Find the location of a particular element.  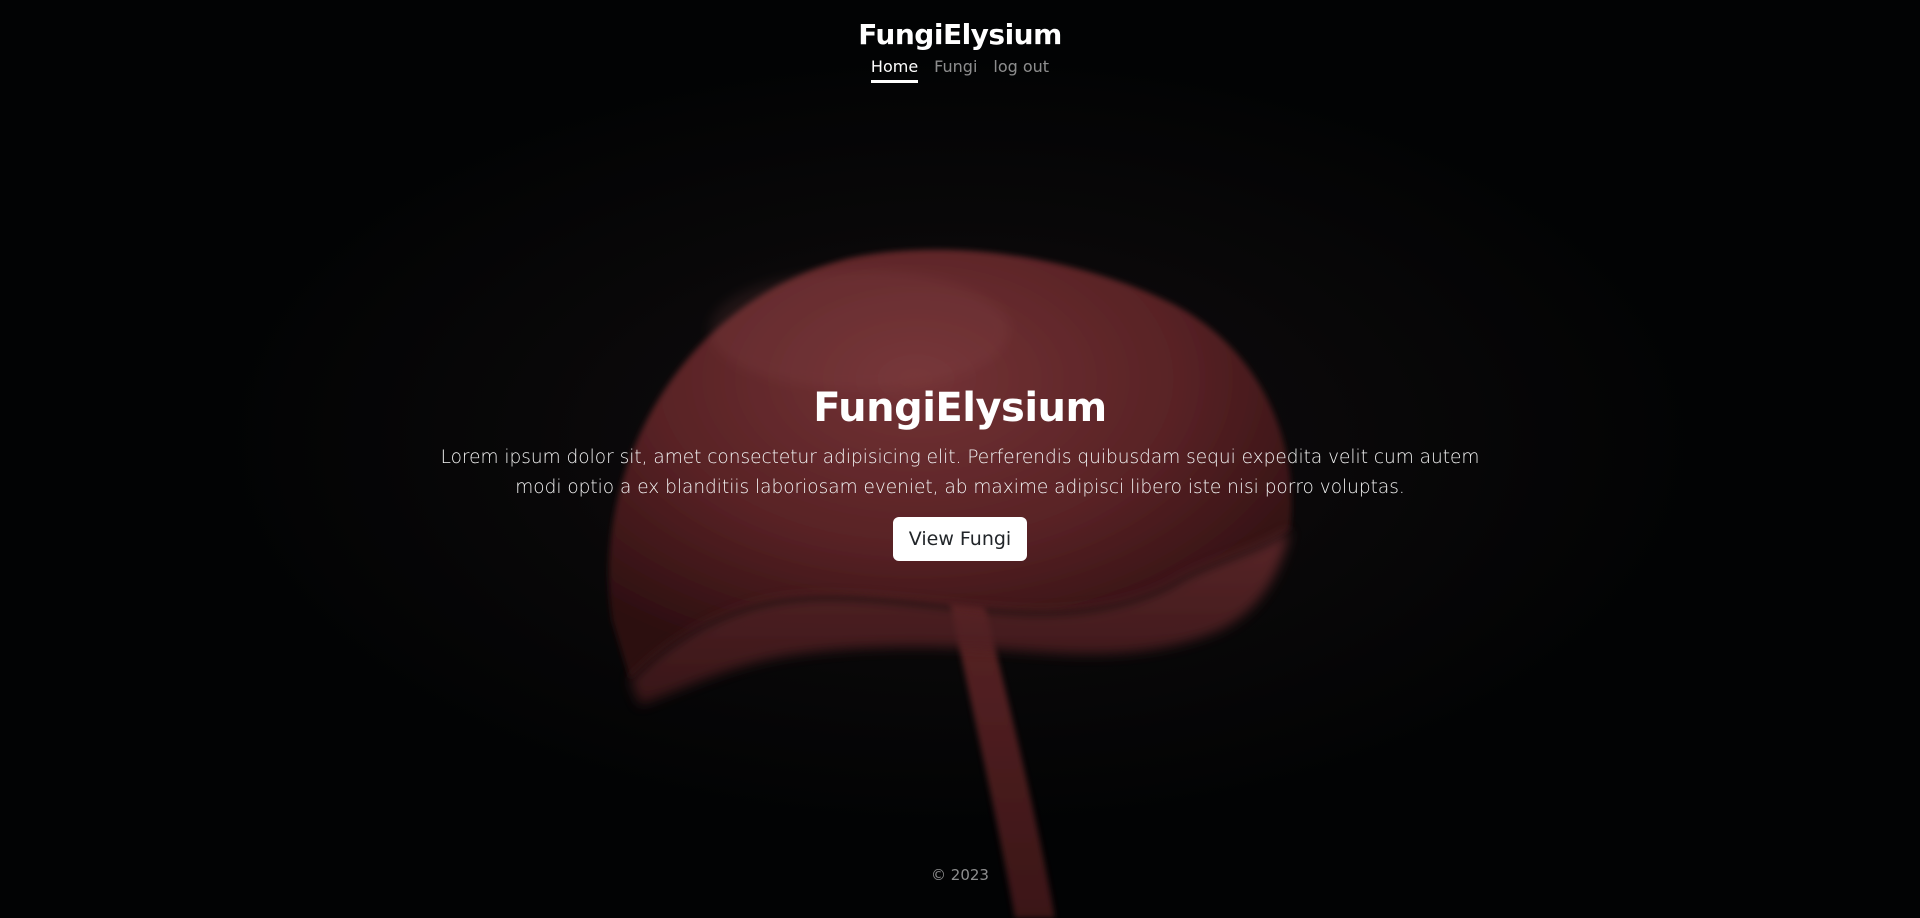

hero-title: FungiElysium is located at coordinates (960, 408).